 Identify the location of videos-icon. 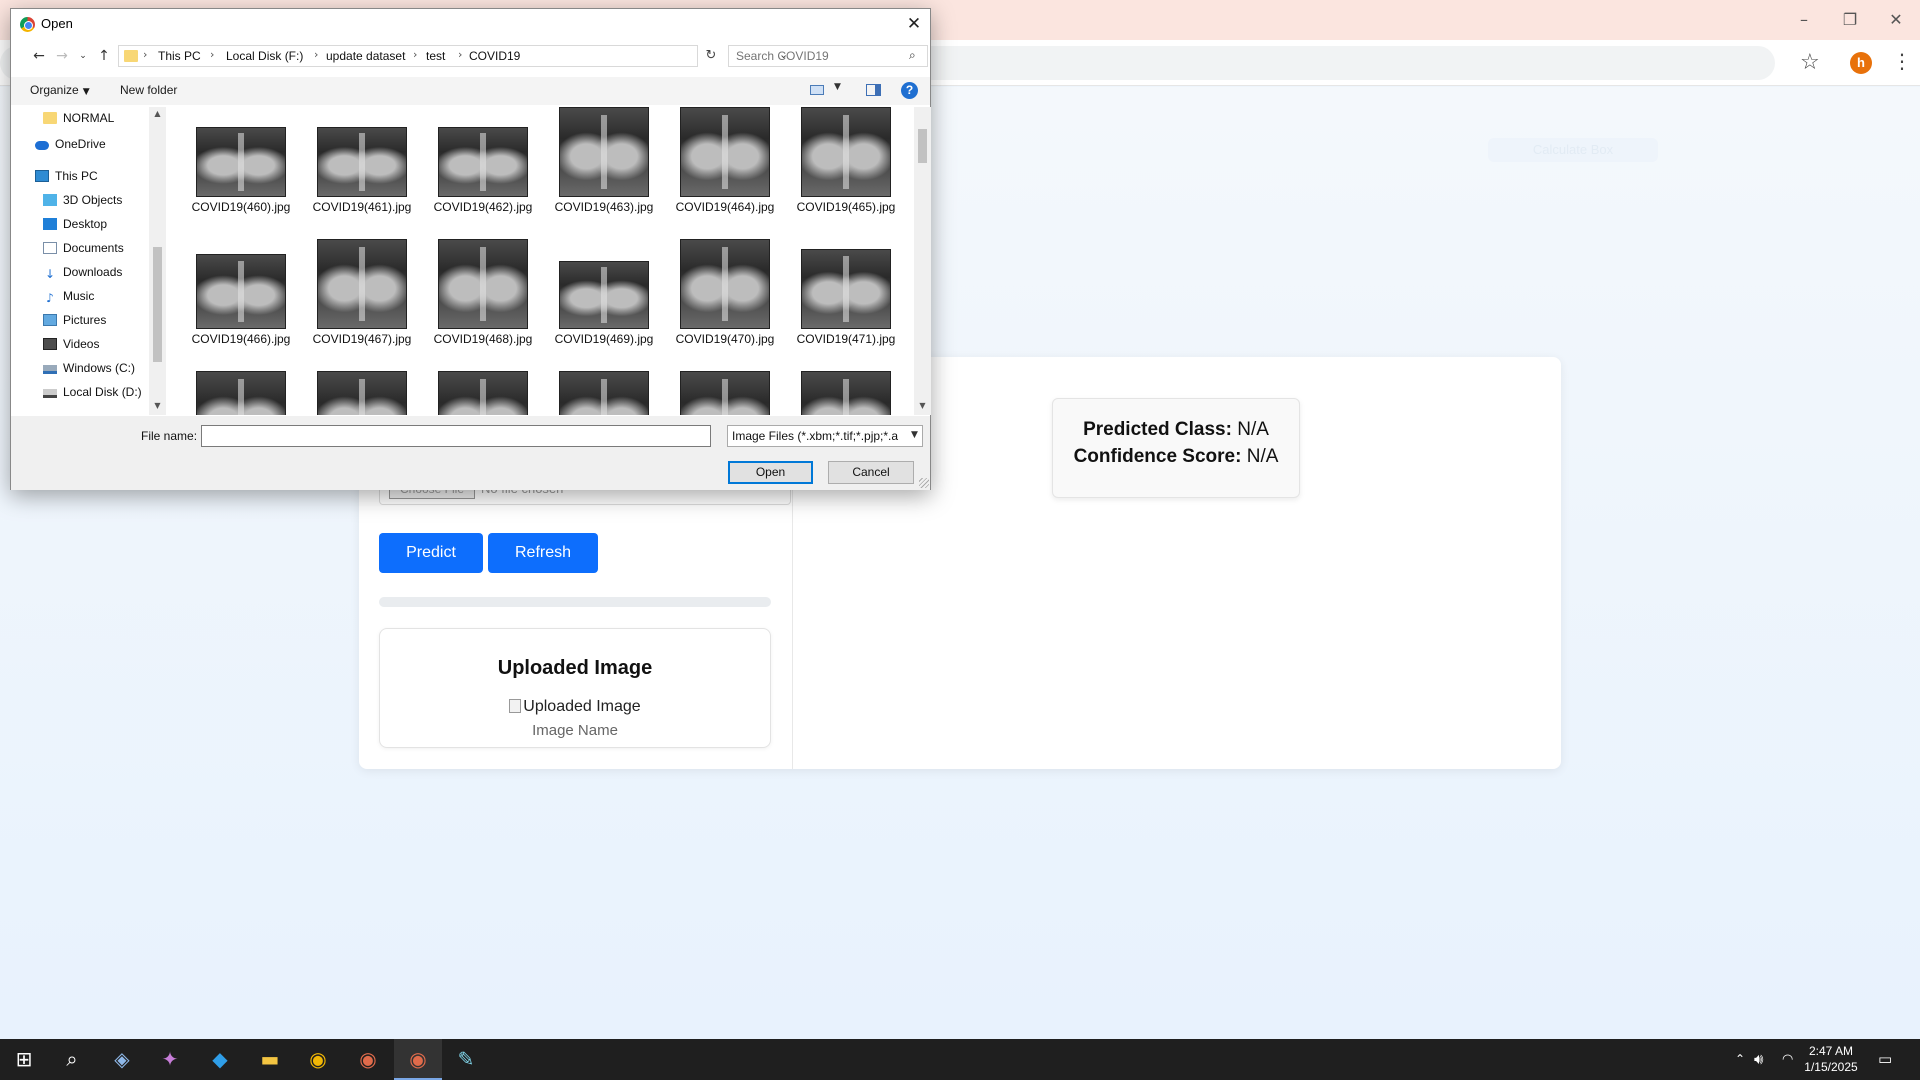
(50, 344).